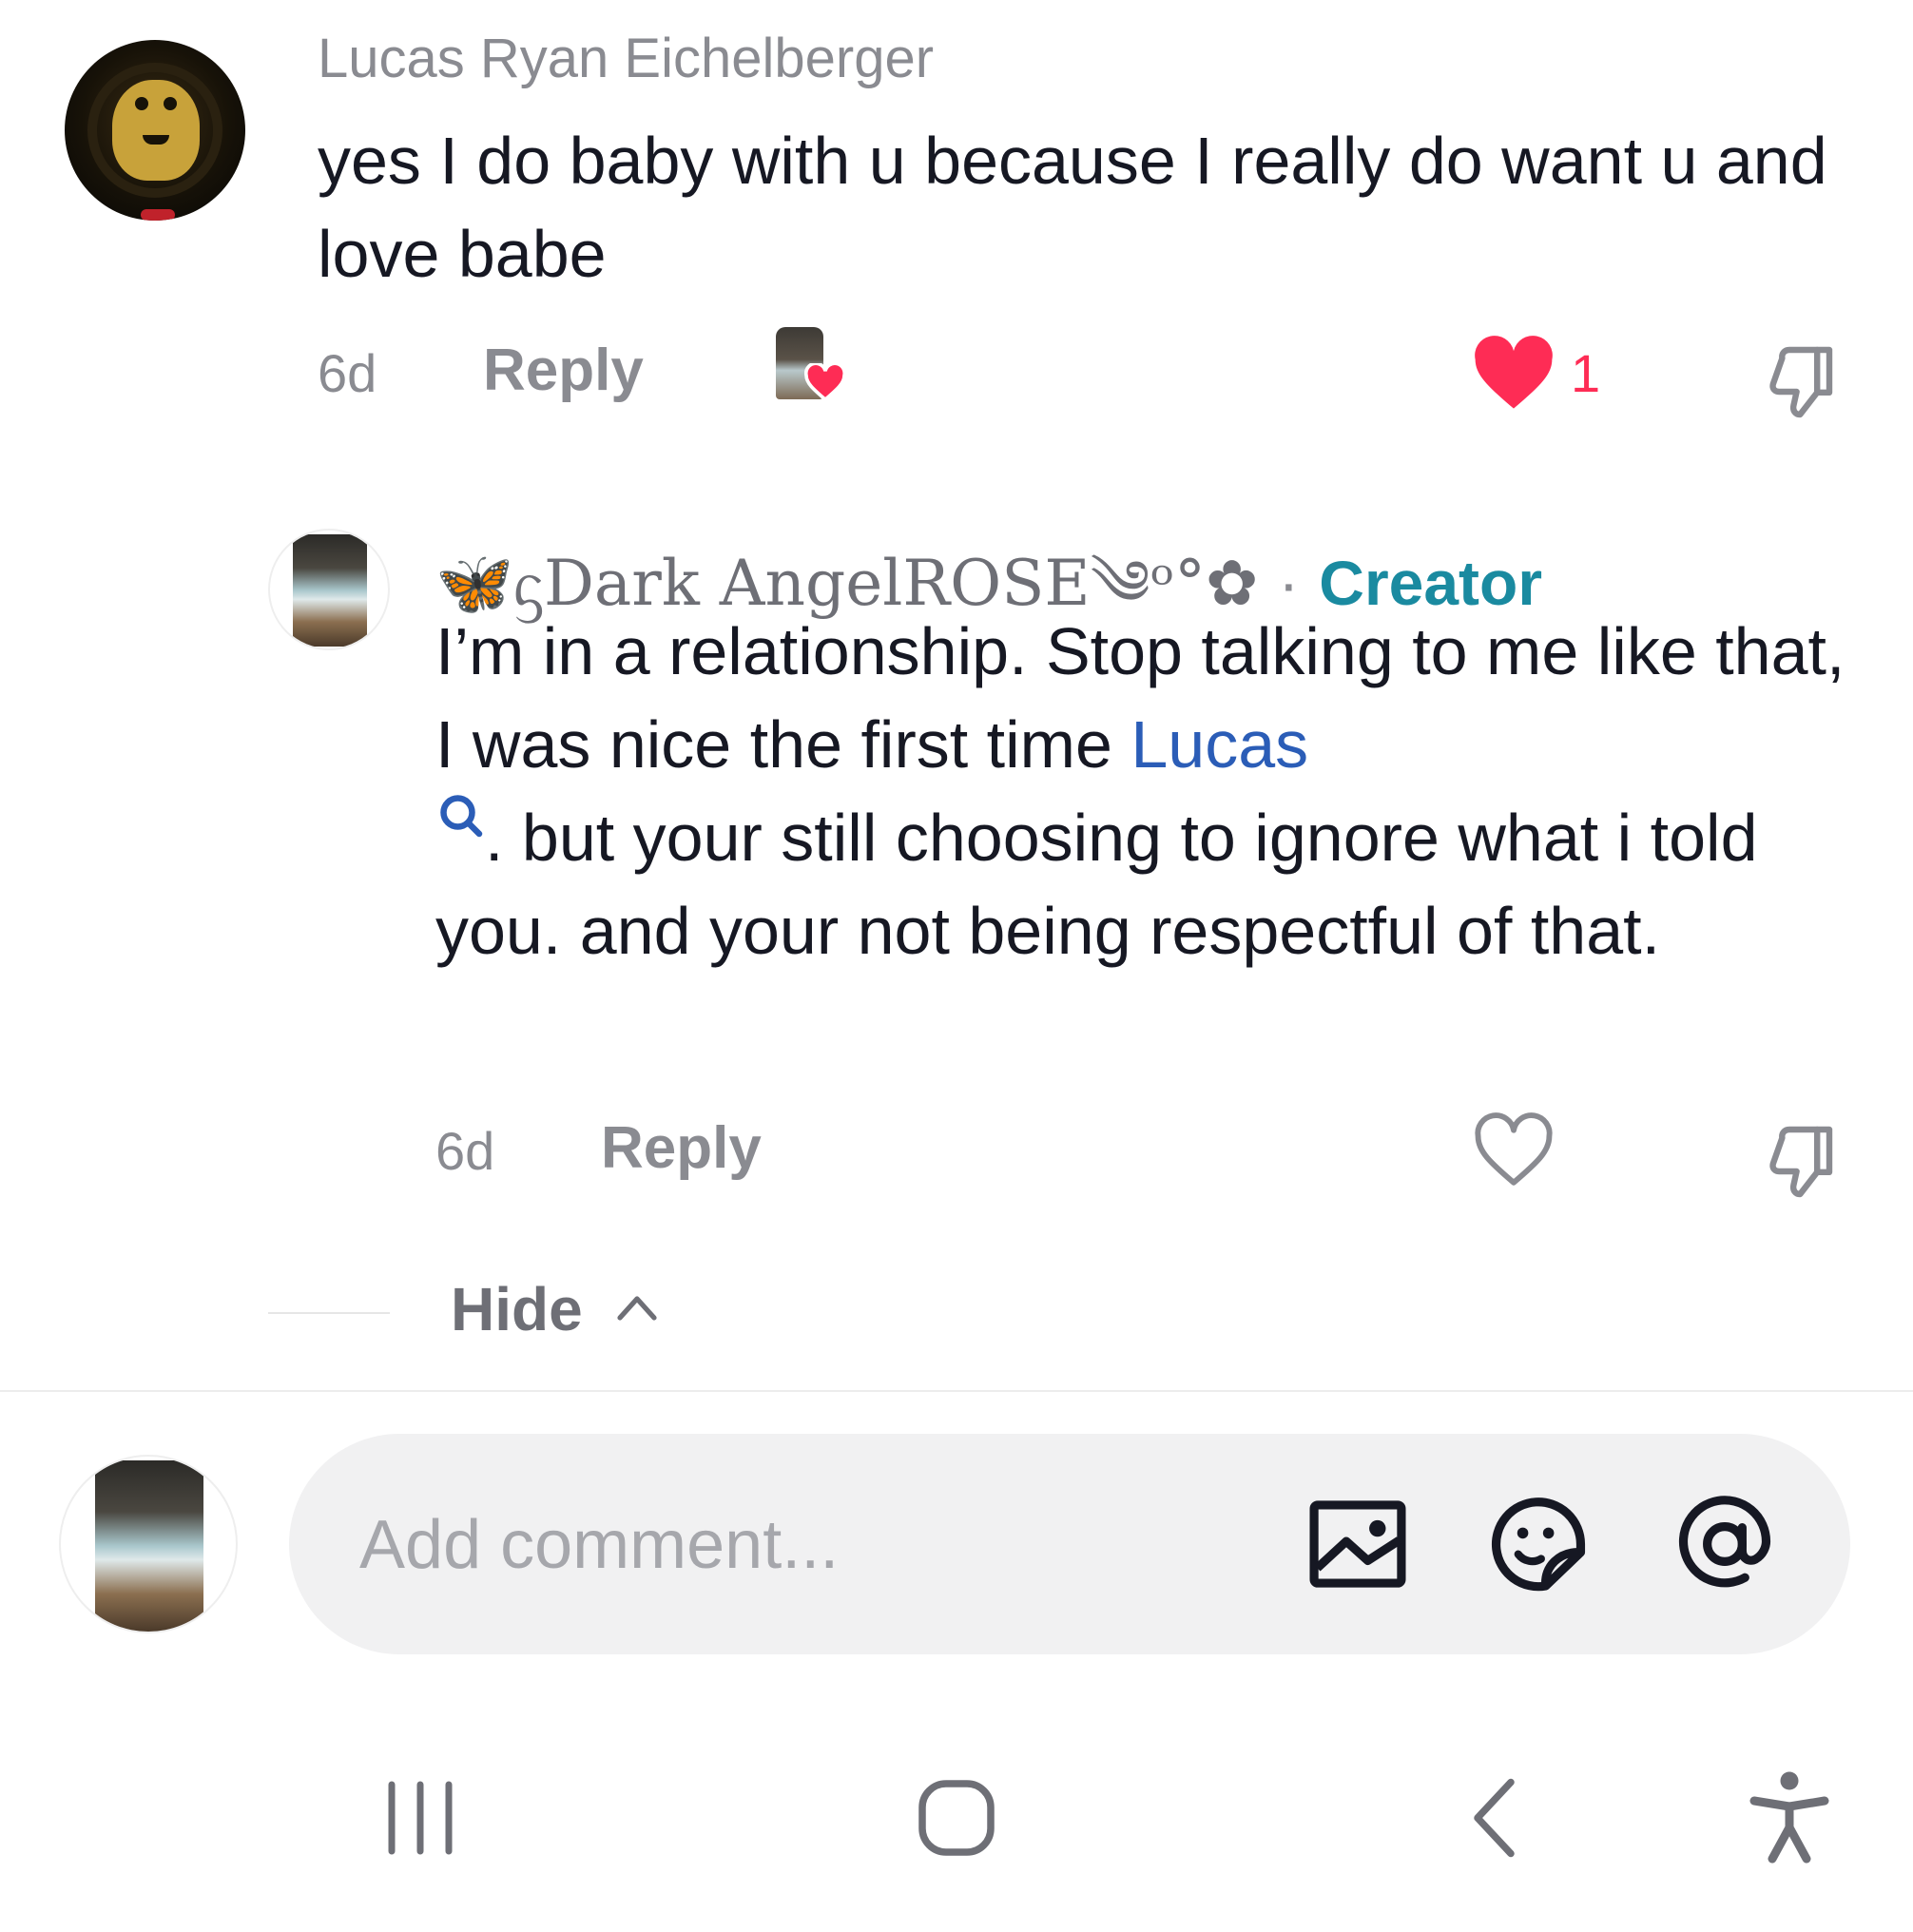 The image size is (1913, 1932). I want to click on image-icon, so click(1358, 1544).